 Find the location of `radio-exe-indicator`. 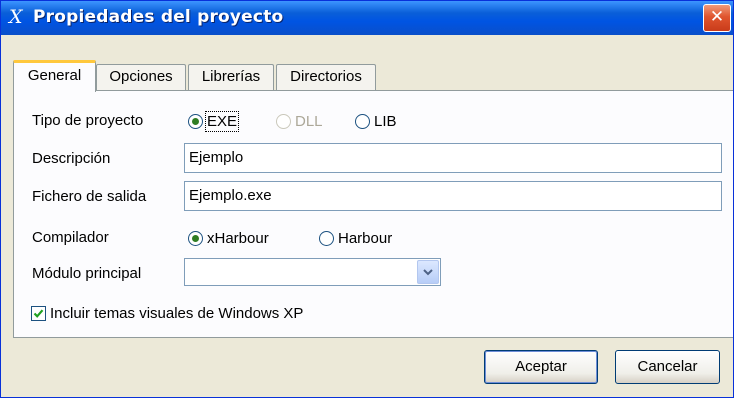

radio-exe-indicator is located at coordinates (195, 121).